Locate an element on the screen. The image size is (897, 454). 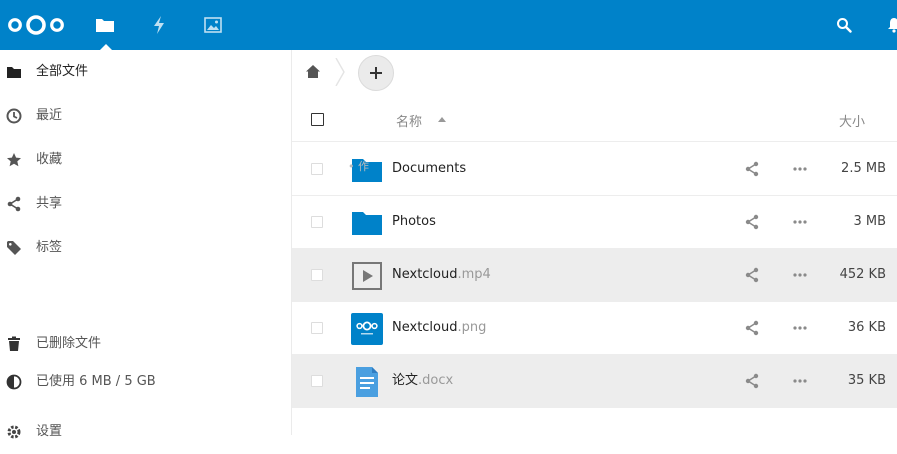
sidebar-item-label: 设置 is located at coordinates (49, 431).